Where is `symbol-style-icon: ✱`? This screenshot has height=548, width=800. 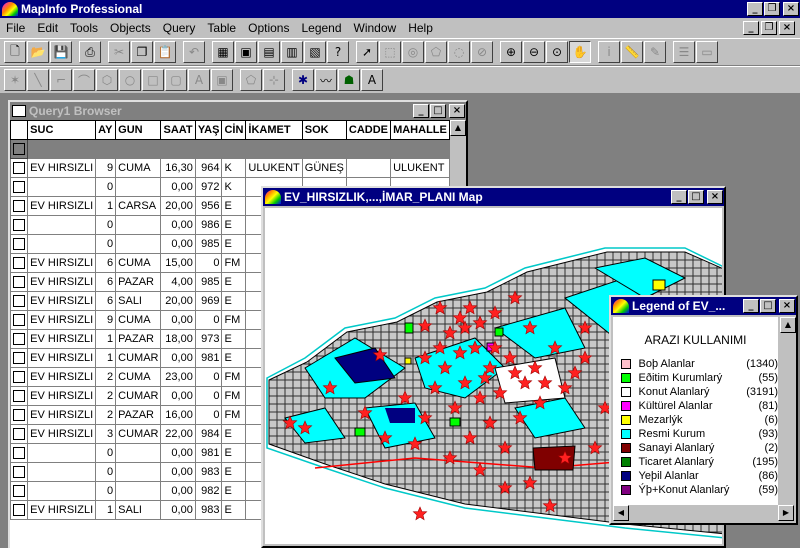 symbol-style-icon: ✱ is located at coordinates (303, 80).